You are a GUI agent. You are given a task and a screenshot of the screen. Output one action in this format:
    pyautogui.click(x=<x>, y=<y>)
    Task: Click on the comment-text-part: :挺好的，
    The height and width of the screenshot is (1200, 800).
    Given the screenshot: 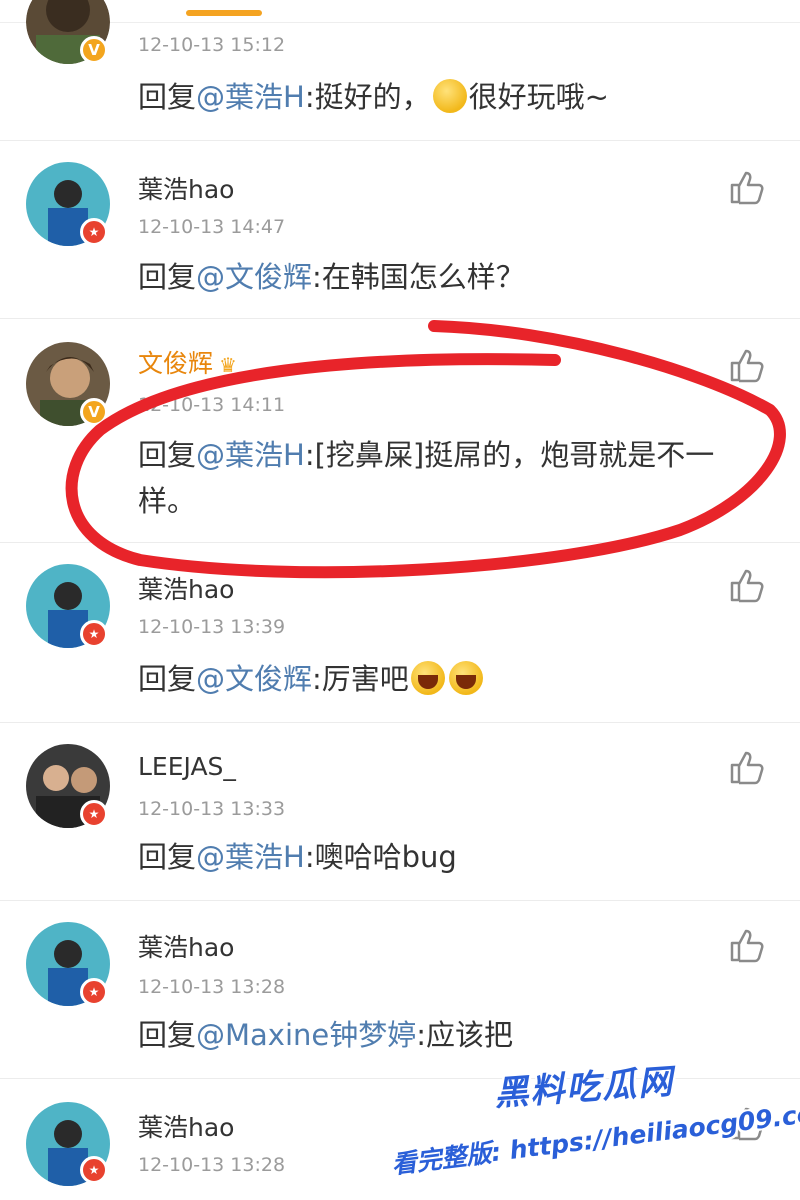 What is the action you would take?
    pyautogui.click(x=367, y=97)
    